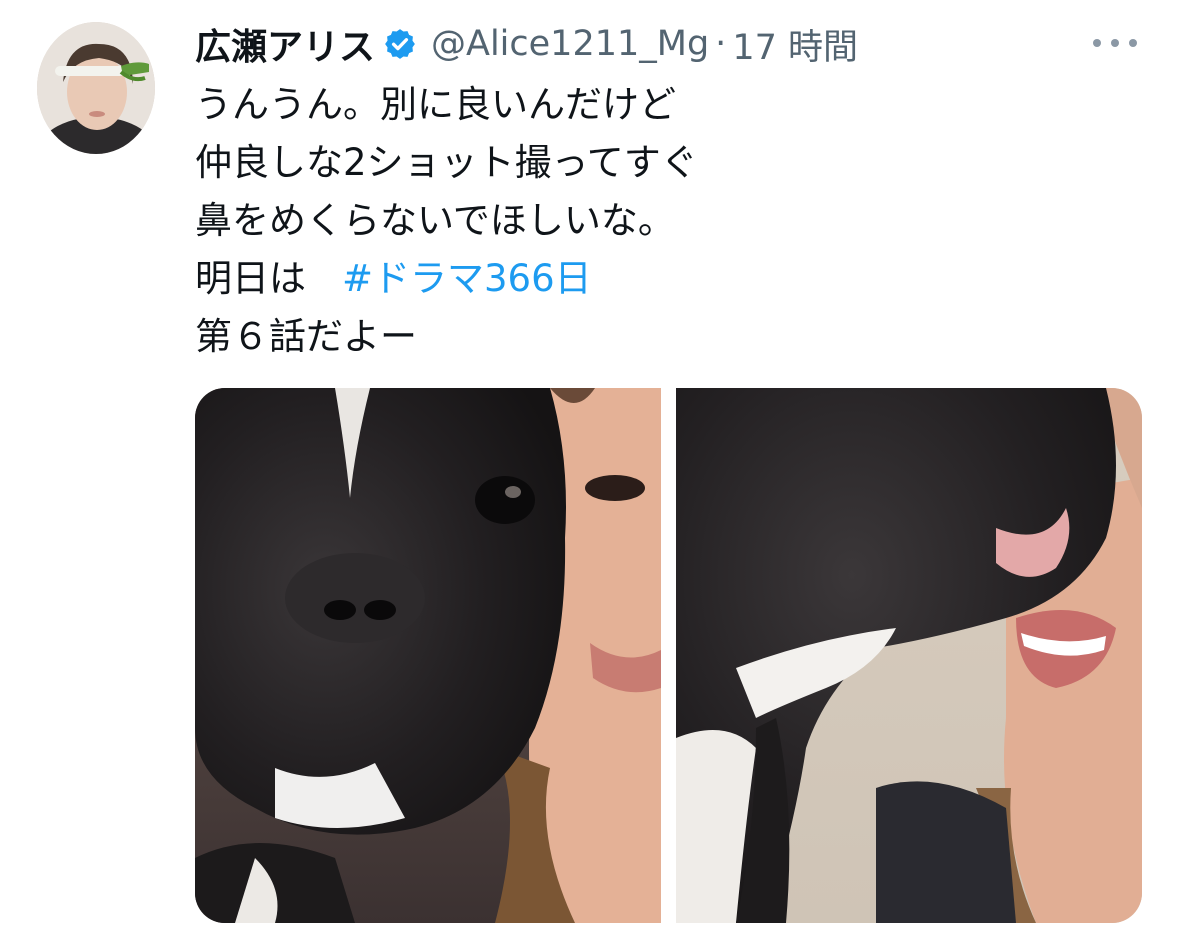  Describe the element at coordinates (435, 220) in the screenshot. I see `tweet-text-line: 鼻をめくらないでほしいな。` at that location.